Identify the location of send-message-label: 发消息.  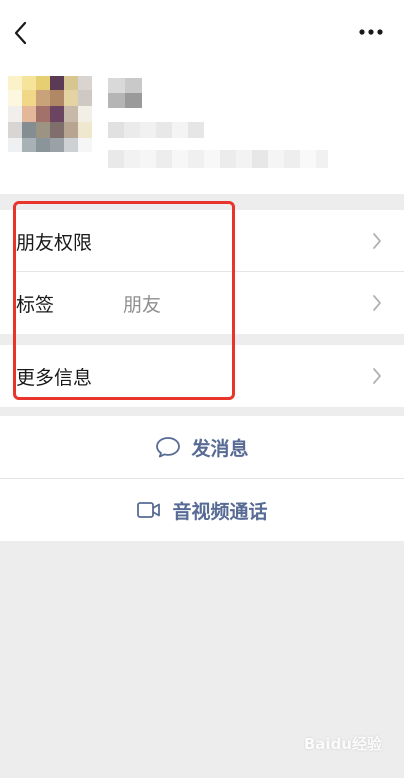
(220, 448).